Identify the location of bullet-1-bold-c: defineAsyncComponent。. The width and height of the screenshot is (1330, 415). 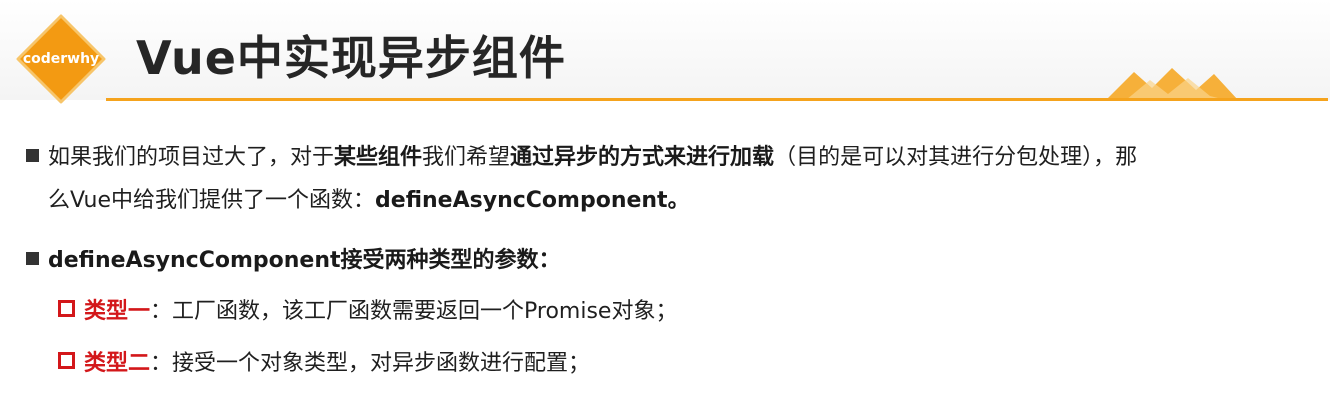
(532, 200).